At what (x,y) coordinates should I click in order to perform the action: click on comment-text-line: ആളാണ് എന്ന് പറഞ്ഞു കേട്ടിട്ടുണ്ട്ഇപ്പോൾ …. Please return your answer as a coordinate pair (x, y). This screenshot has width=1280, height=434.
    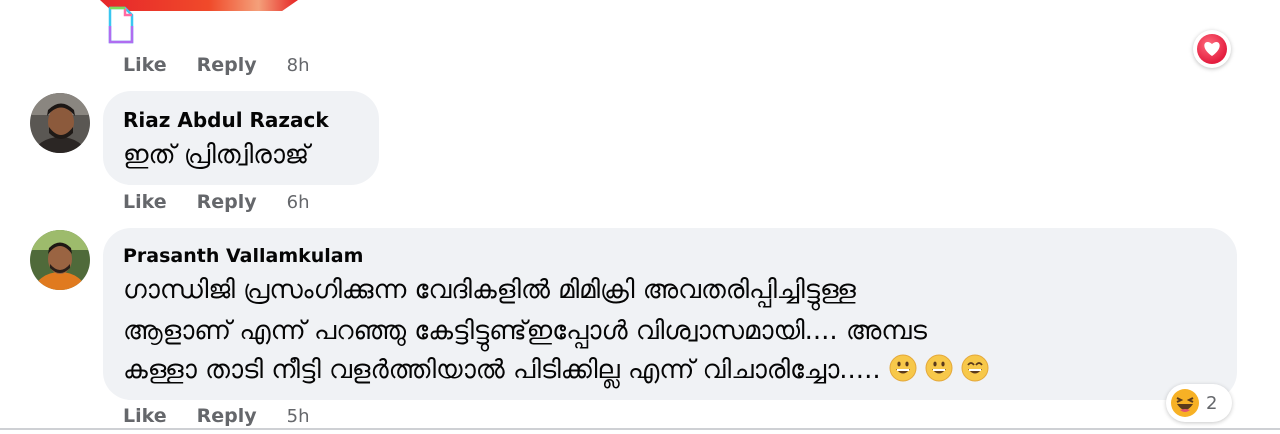
    Looking at the image, I should click on (525, 331).